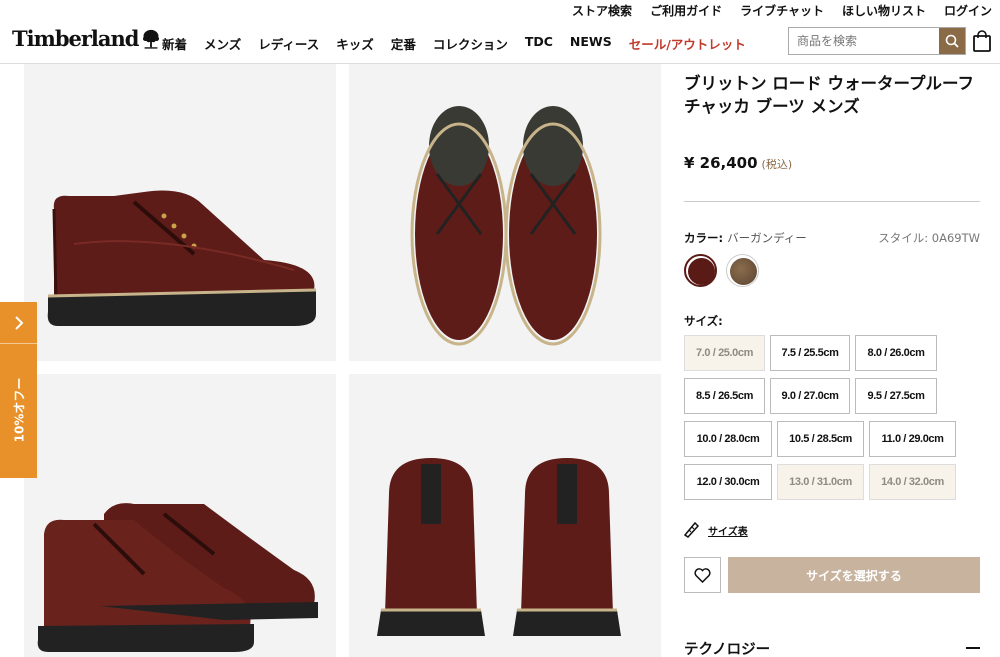 This screenshot has width=1000, height=657. I want to click on size-guide-label: サイズ表, so click(728, 532).